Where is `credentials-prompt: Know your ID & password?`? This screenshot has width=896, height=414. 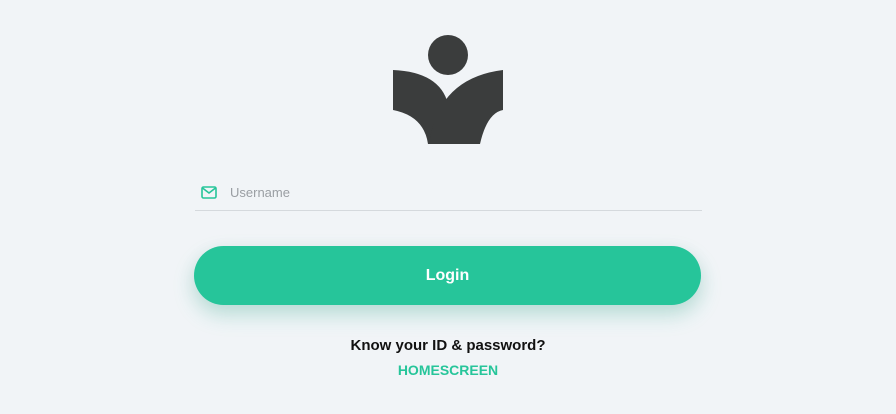 credentials-prompt: Know your ID & password? is located at coordinates (448, 345).